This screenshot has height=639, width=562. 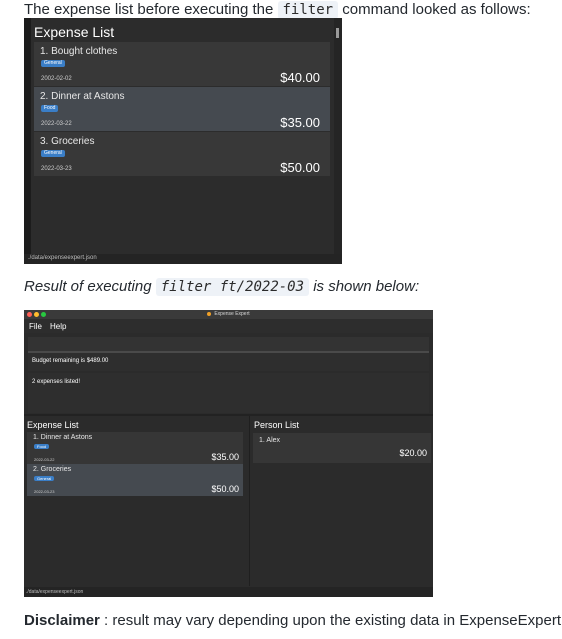 What do you see at coordinates (67, 141) in the screenshot?
I see `expense-name: 3. Groceries` at bounding box center [67, 141].